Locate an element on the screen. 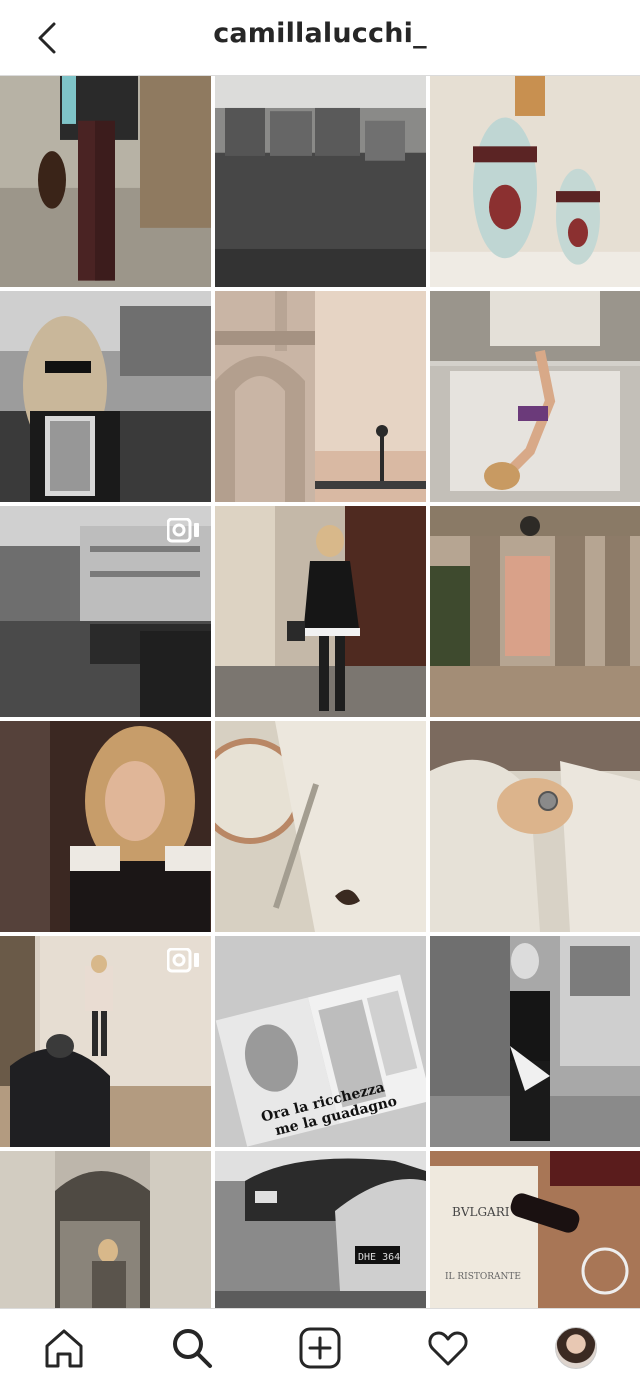 This screenshot has height=1386, width=640. post-tile-arcade-courtyard is located at coordinates (535, 611).